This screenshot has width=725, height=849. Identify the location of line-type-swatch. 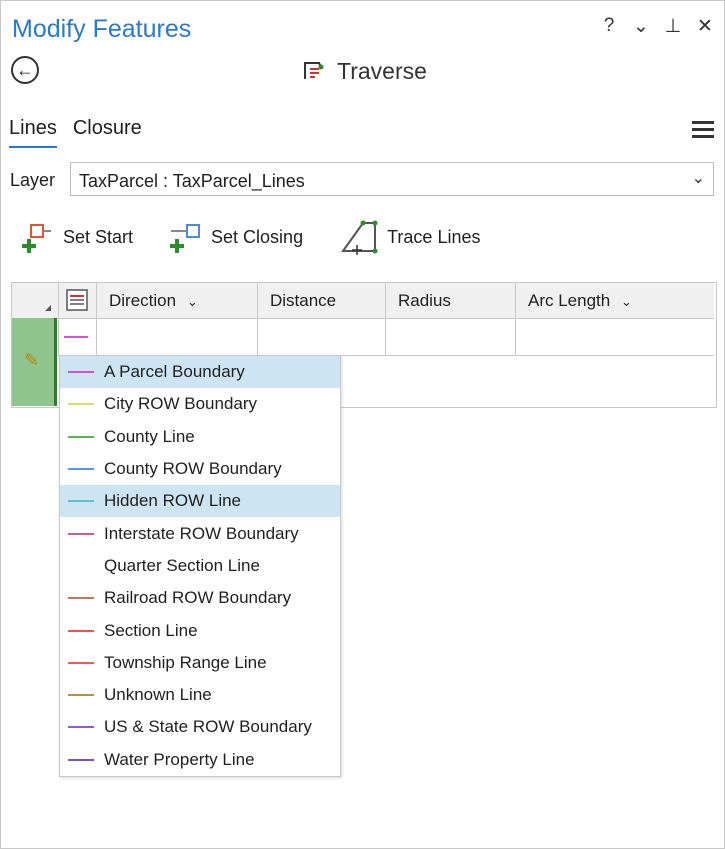
(76, 337).